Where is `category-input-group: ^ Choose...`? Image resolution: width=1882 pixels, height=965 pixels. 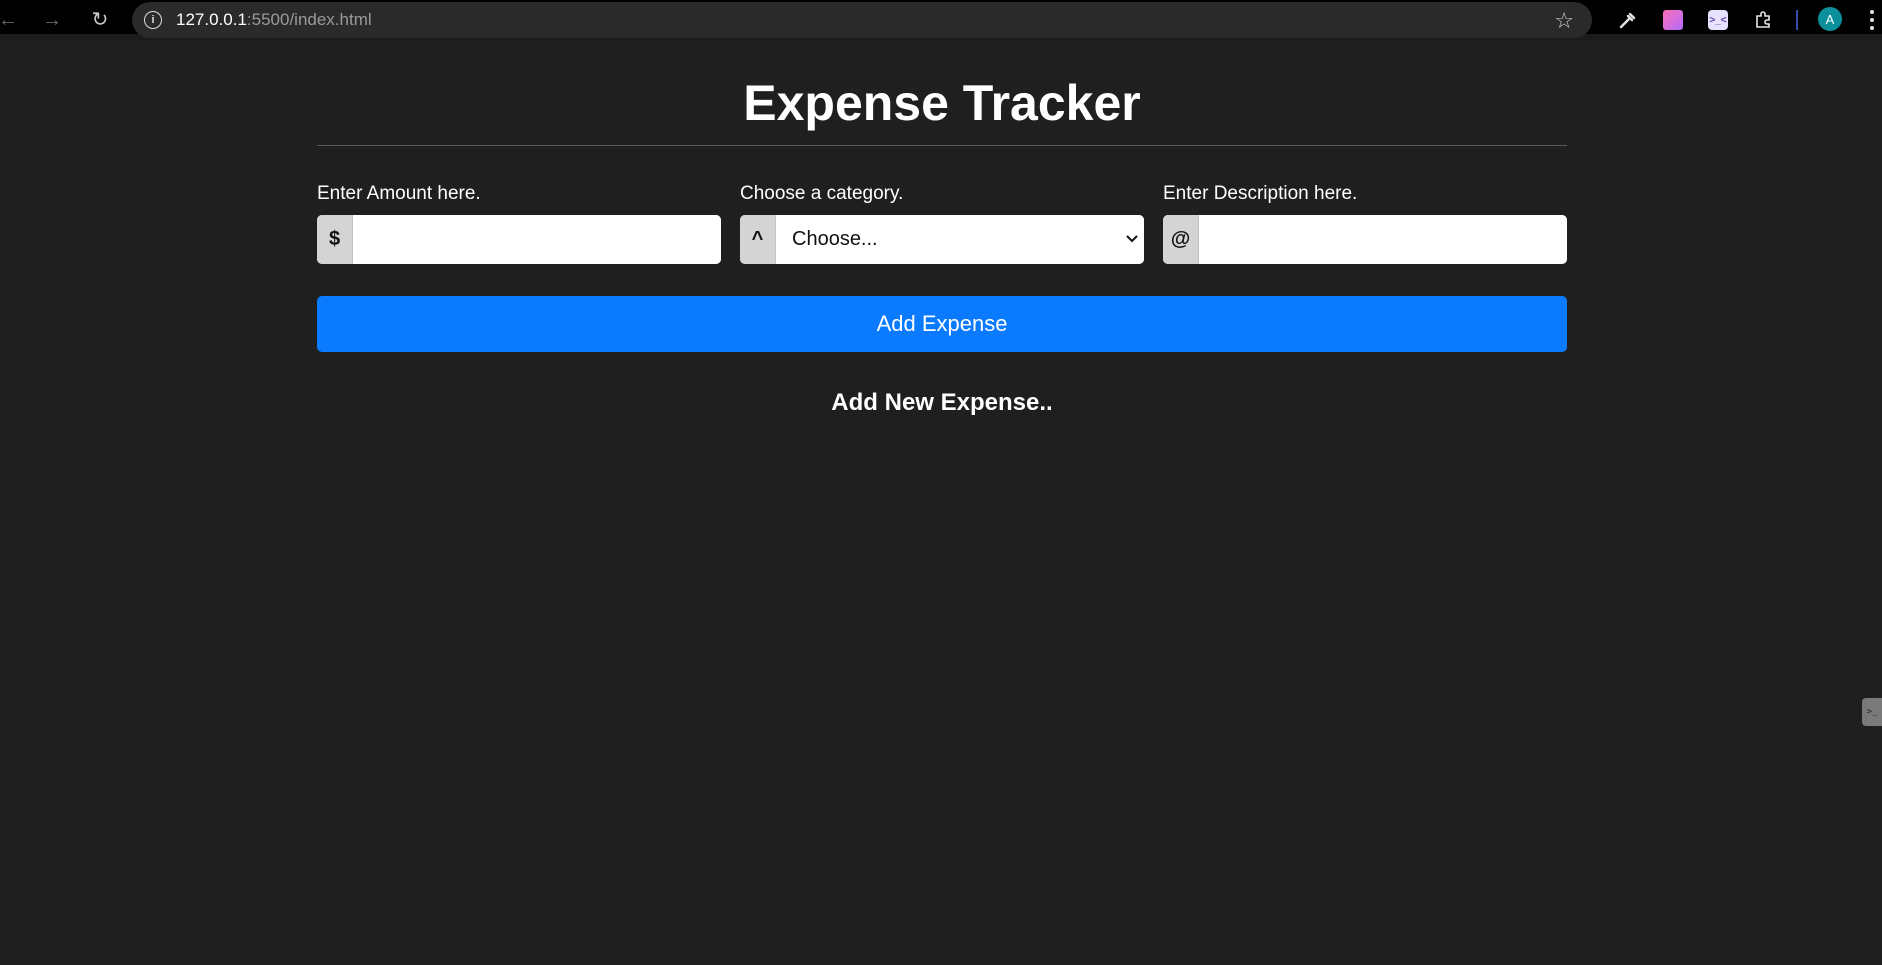
category-input-group: ^ Choose... is located at coordinates (942, 239).